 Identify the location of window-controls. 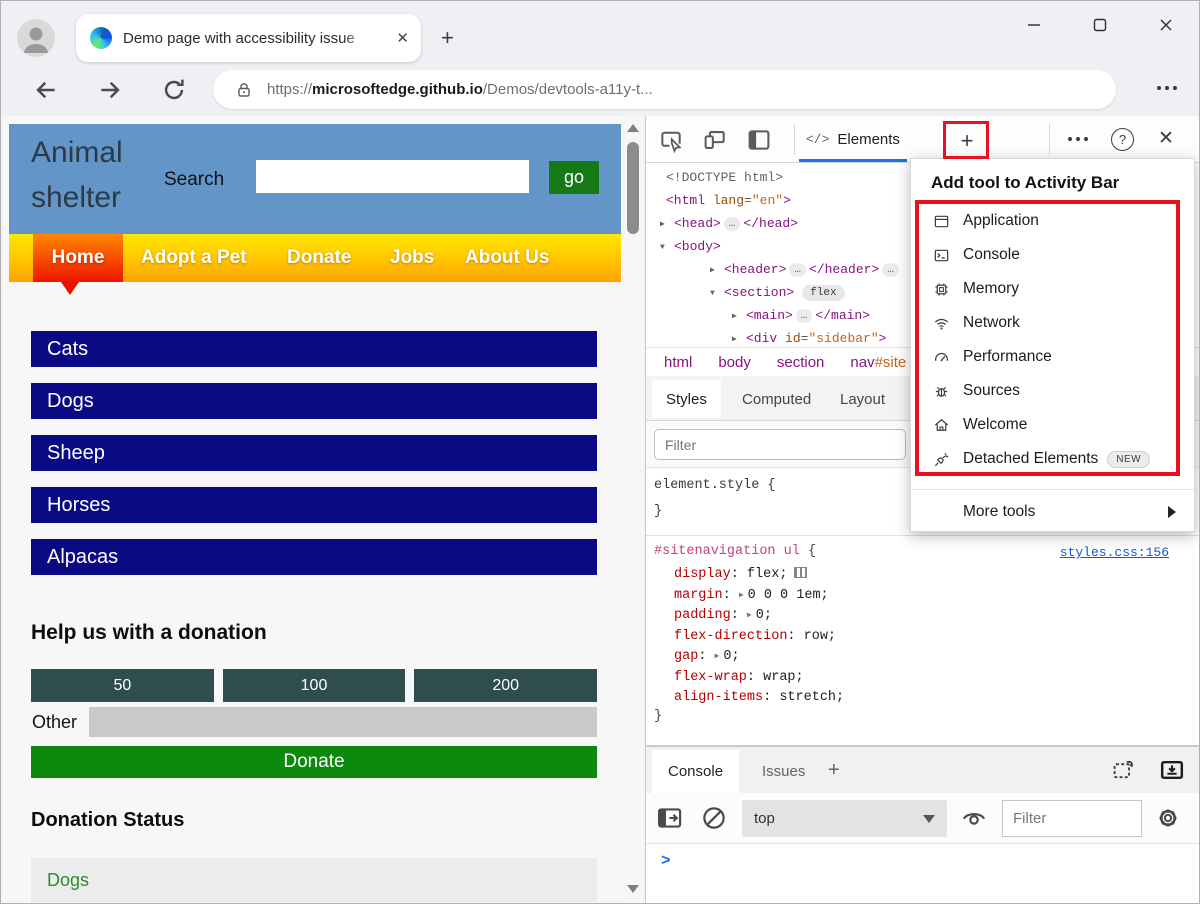
(1100, 25).